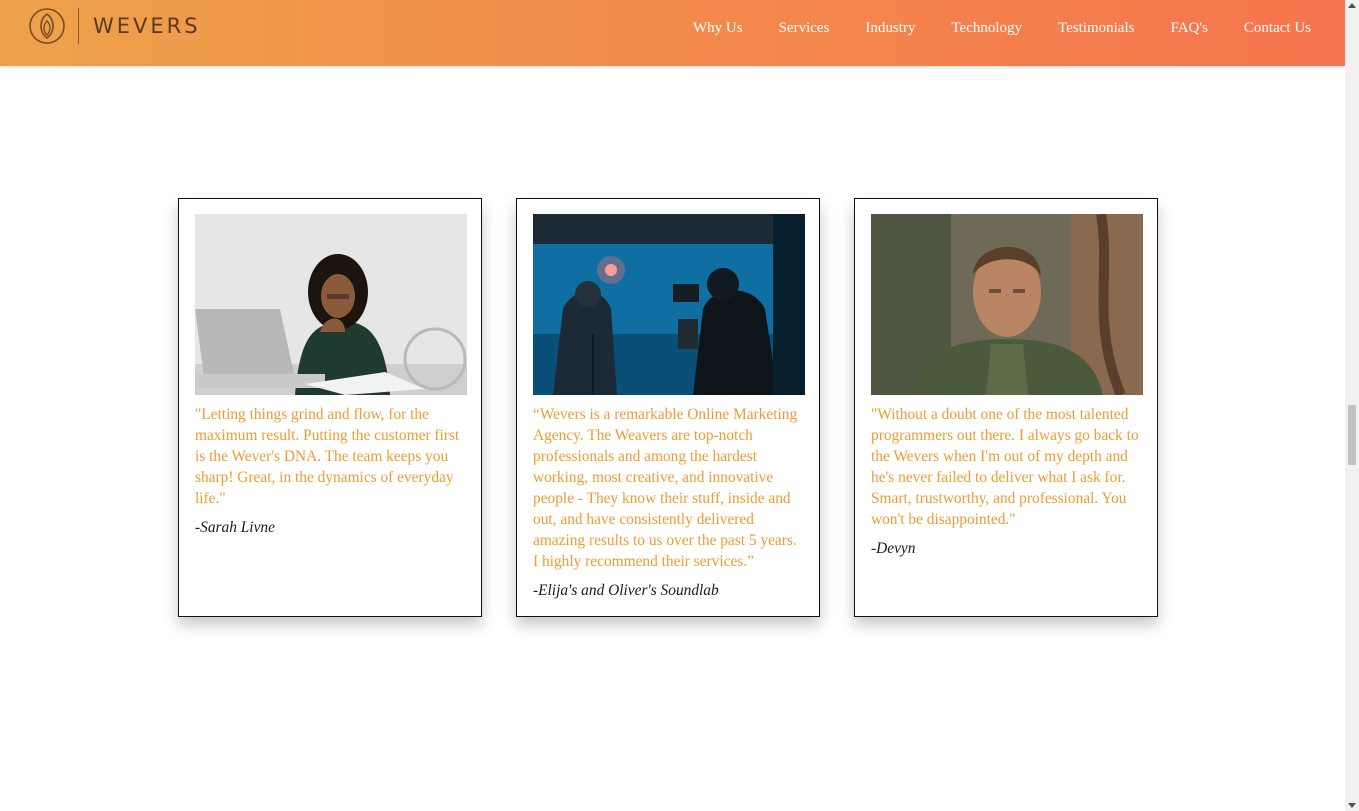 This screenshot has width=1359, height=811. What do you see at coordinates (78, 26) in the screenshot?
I see `logo-divider` at bounding box center [78, 26].